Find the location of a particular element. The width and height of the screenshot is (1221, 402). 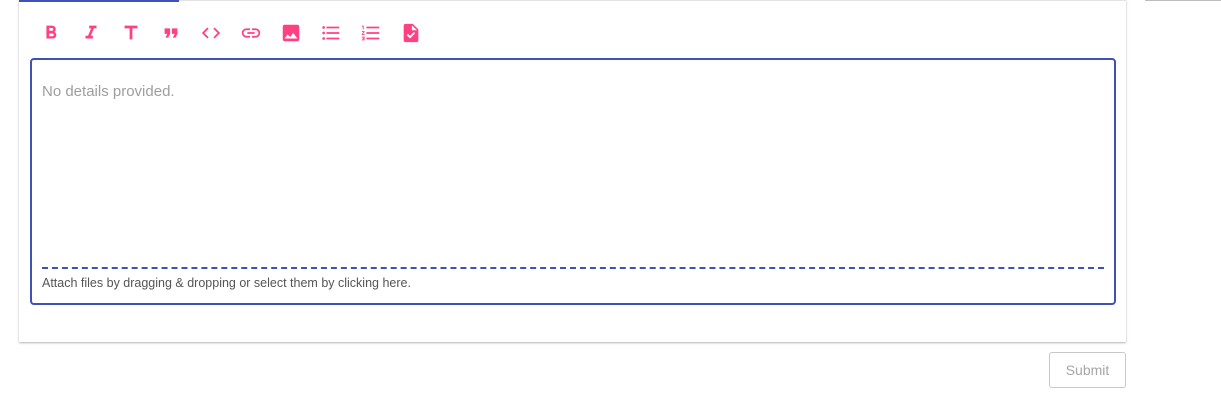

checklist-document-icon is located at coordinates (411, 33).